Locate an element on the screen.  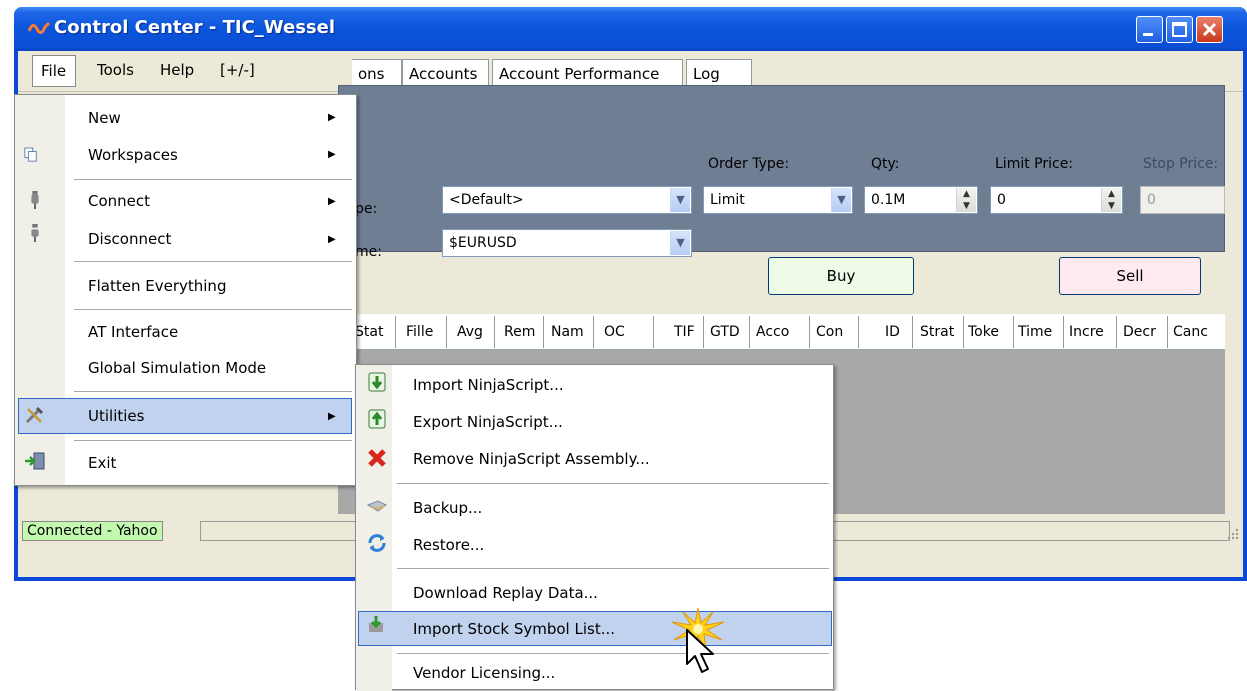
minimize-icon is located at coordinates (1148, 34).